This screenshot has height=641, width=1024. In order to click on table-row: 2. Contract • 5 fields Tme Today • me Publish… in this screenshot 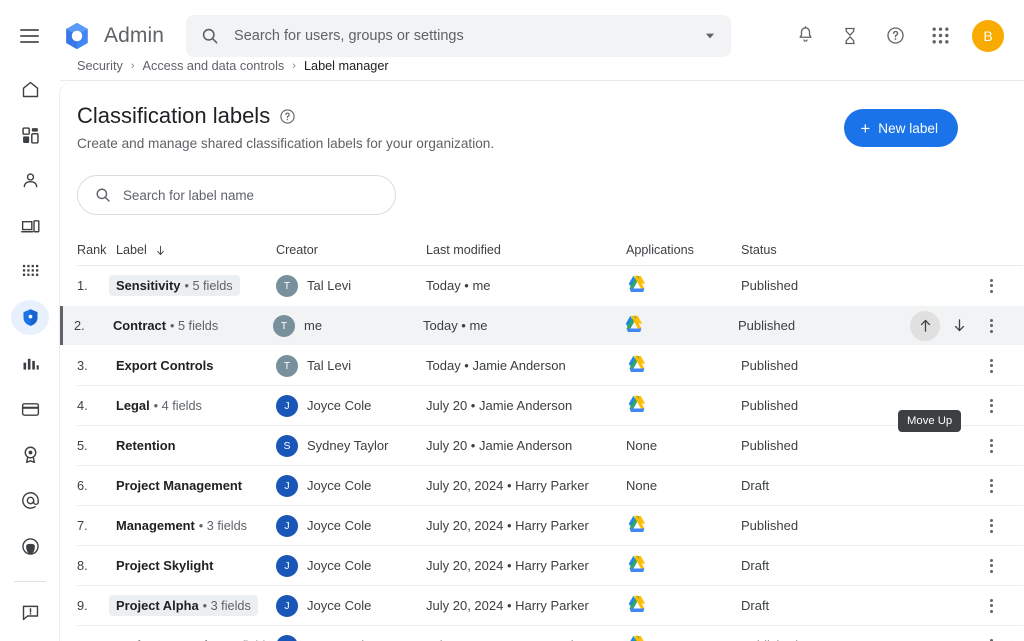, I will do `click(542, 325)`.